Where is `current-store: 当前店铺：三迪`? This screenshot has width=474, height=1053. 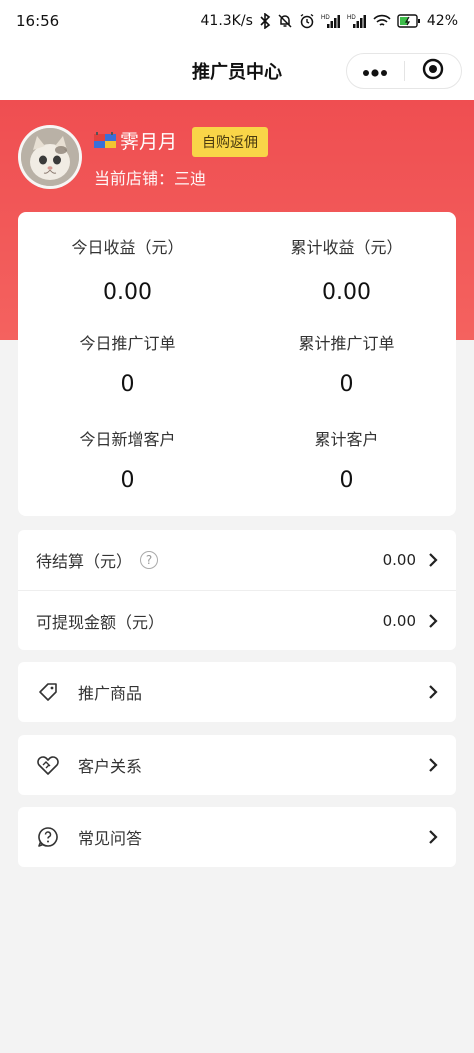
current-store: 当前店铺：三迪 is located at coordinates (150, 178).